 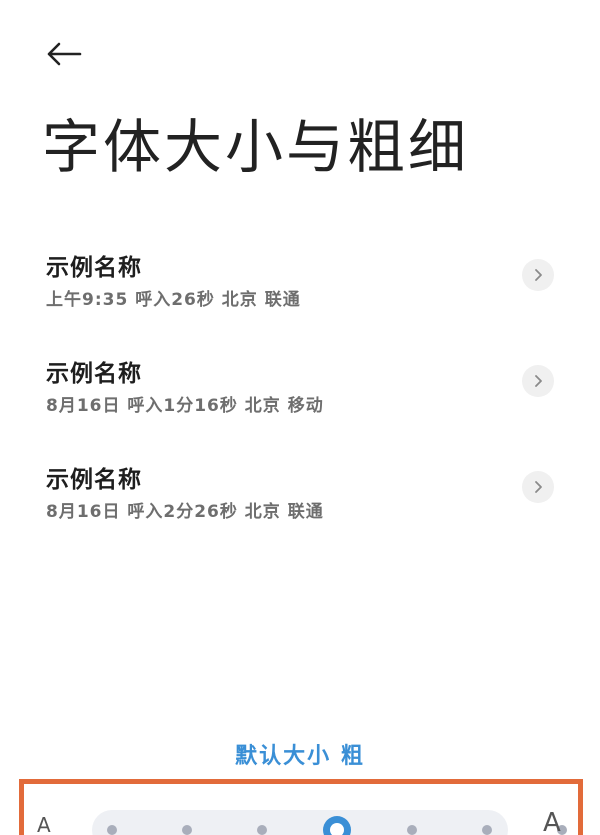 I want to click on back-button, so click(x=64, y=54).